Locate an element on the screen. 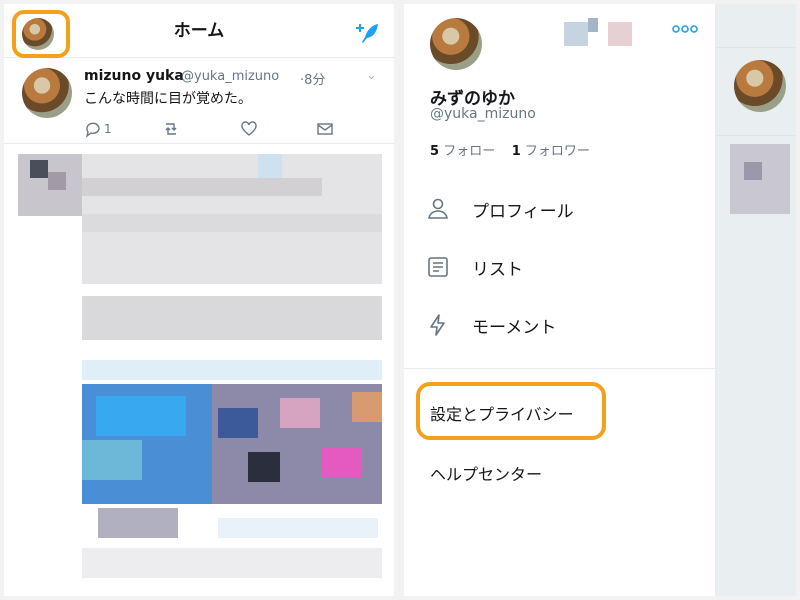 This screenshot has height=600, width=800. retweet-button is located at coordinates (171, 129).